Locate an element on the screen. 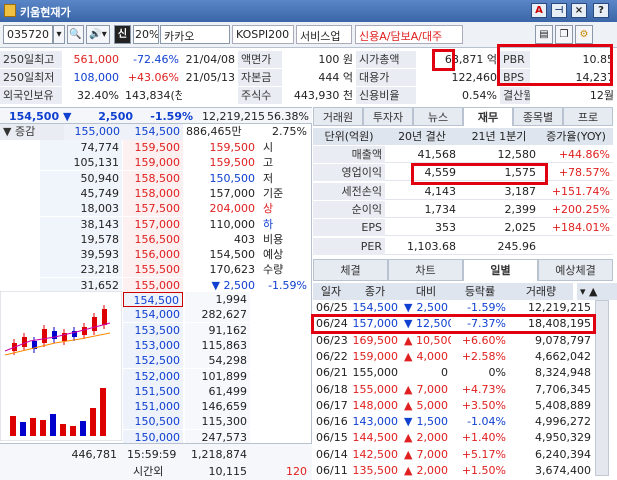  ask-price: 159,000 is located at coordinates (153, 163).